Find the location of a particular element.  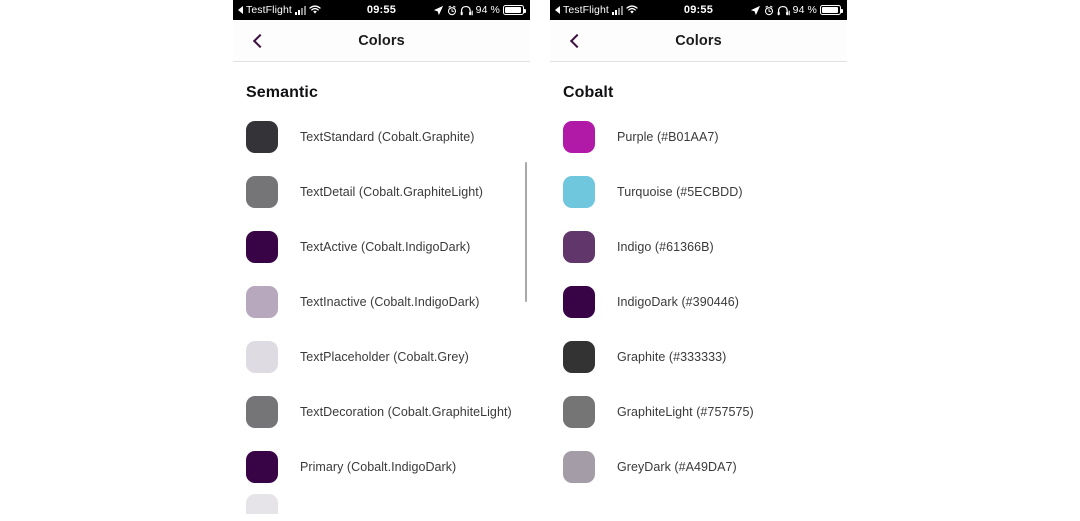

back-button-right is located at coordinates (575, 41).